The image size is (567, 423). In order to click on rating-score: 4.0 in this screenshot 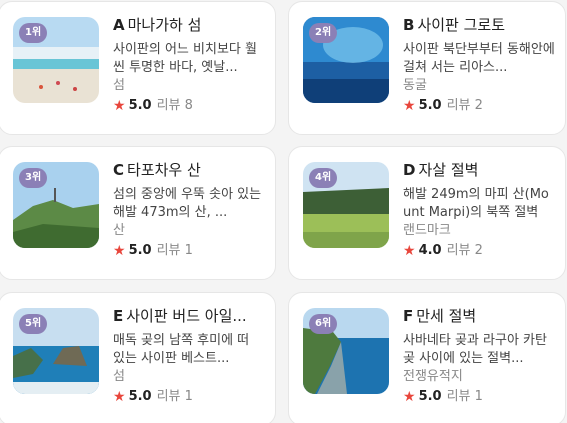, I will do `click(430, 250)`.